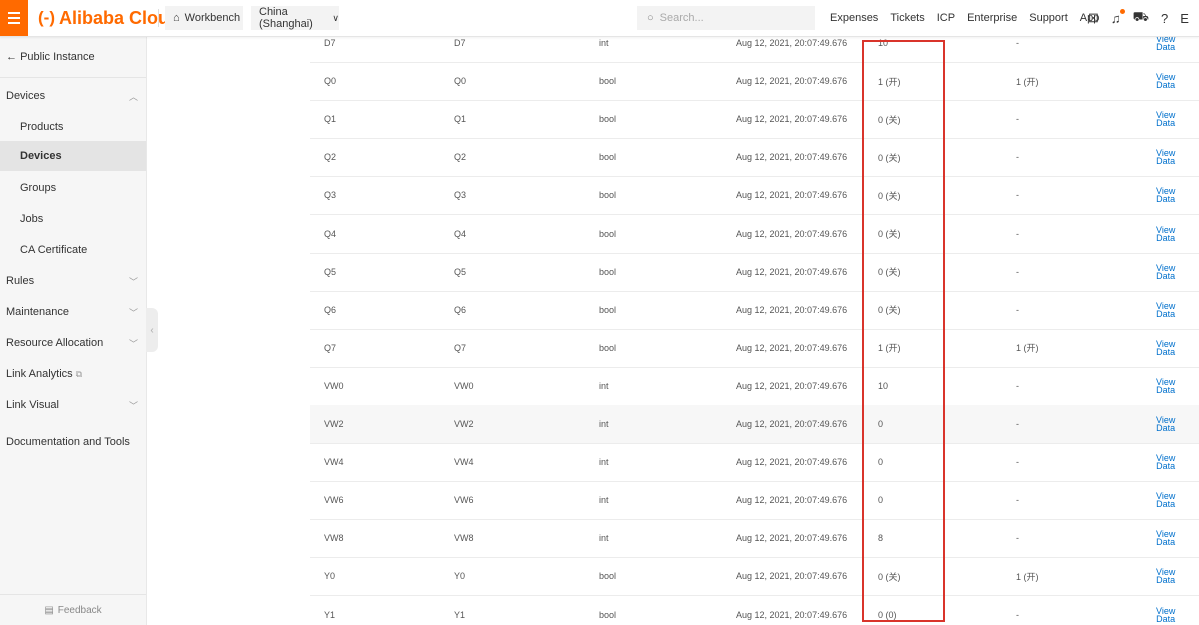 This screenshot has height=625, width=1199. What do you see at coordinates (460, 195) in the screenshot?
I see `name-cell: Q3` at bounding box center [460, 195].